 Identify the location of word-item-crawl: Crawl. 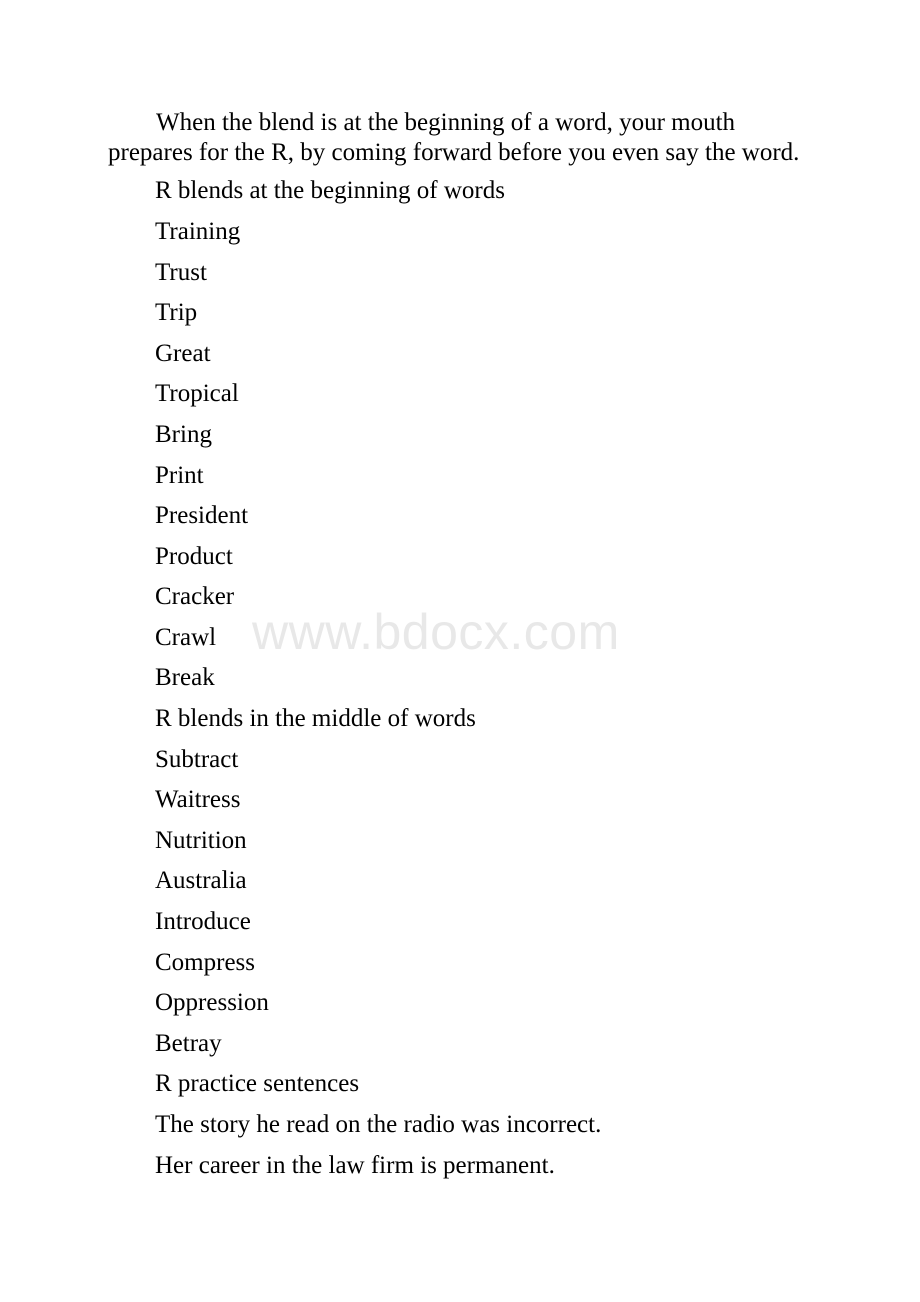
(186, 637).